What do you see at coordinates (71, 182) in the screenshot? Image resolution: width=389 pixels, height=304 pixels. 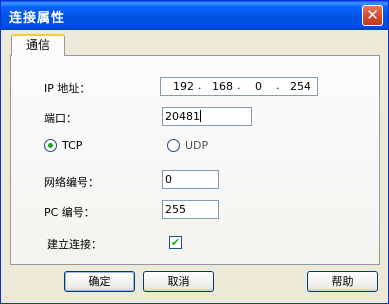 I see `network-number-label: 网络编号：` at bounding box center [71, 182].